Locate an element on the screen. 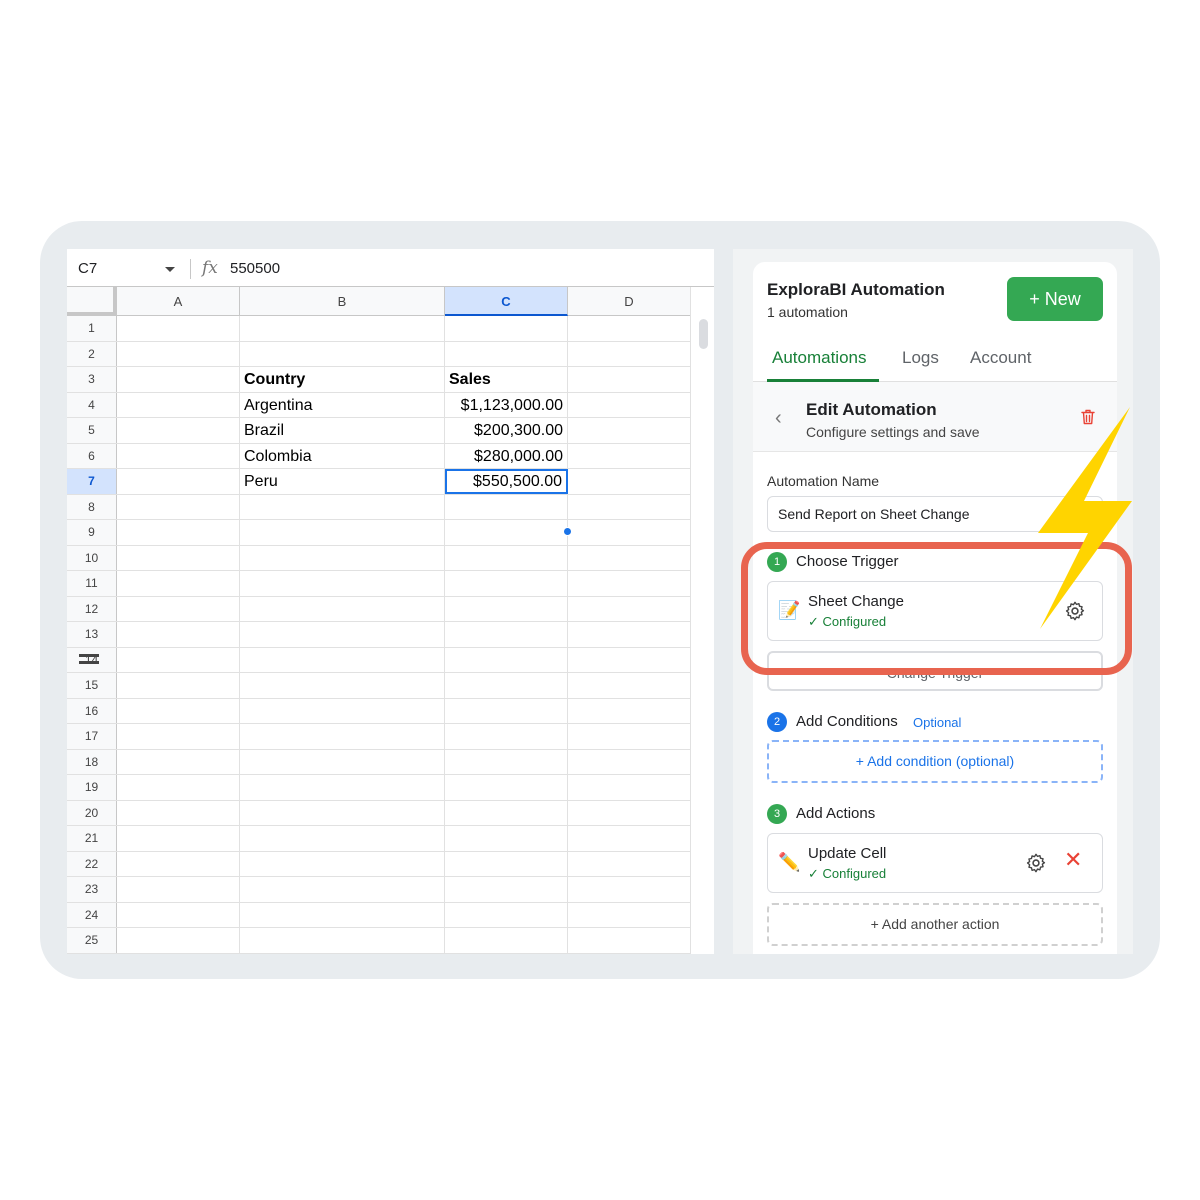  cell-d6 is located at coordinates (629, 455).